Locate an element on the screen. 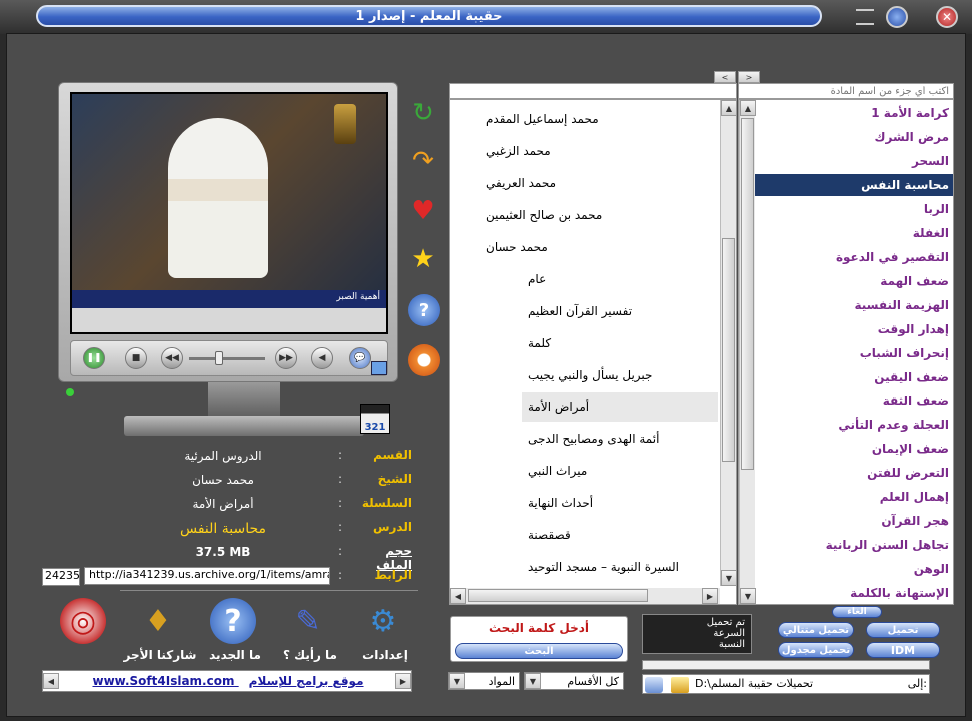  subject-item: الربا is located at coordinates (854, 209).